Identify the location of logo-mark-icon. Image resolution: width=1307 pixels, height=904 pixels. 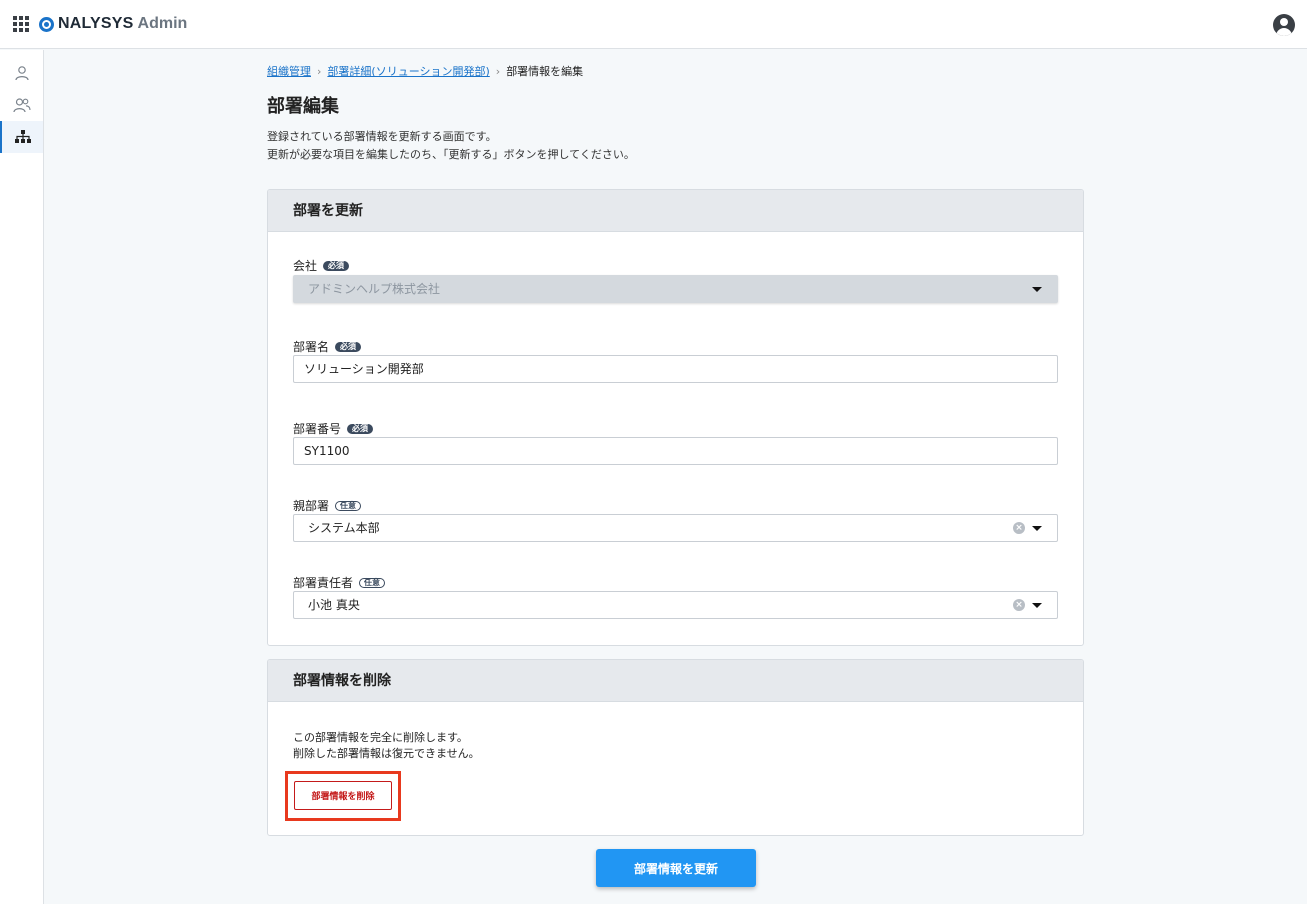
(46, 24).